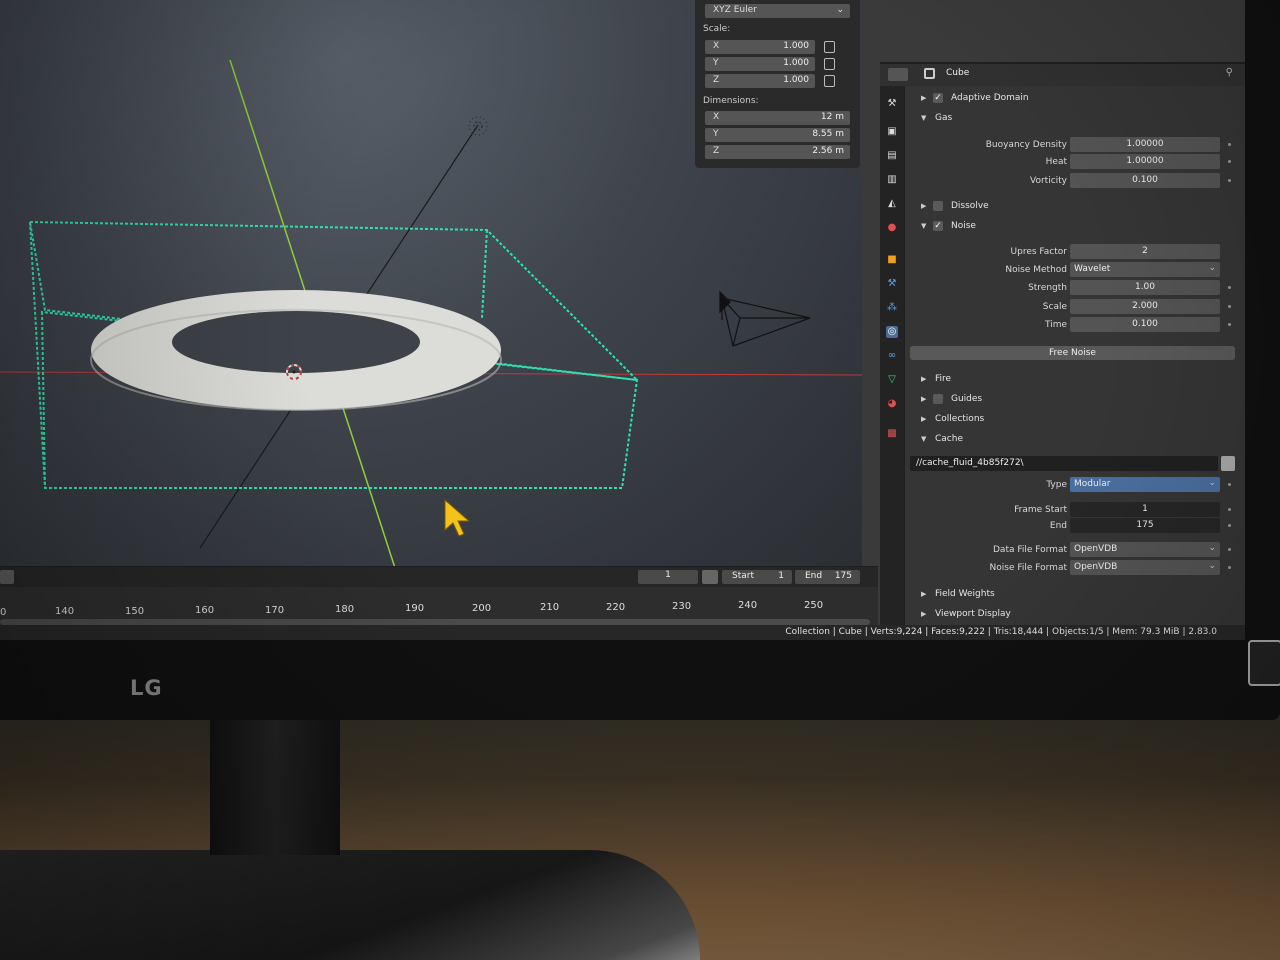 The width and height of the screenshot is (1280, 960). I want to click on rotation-mode-select: XYZ Euler ⌄, so click(777, 11).